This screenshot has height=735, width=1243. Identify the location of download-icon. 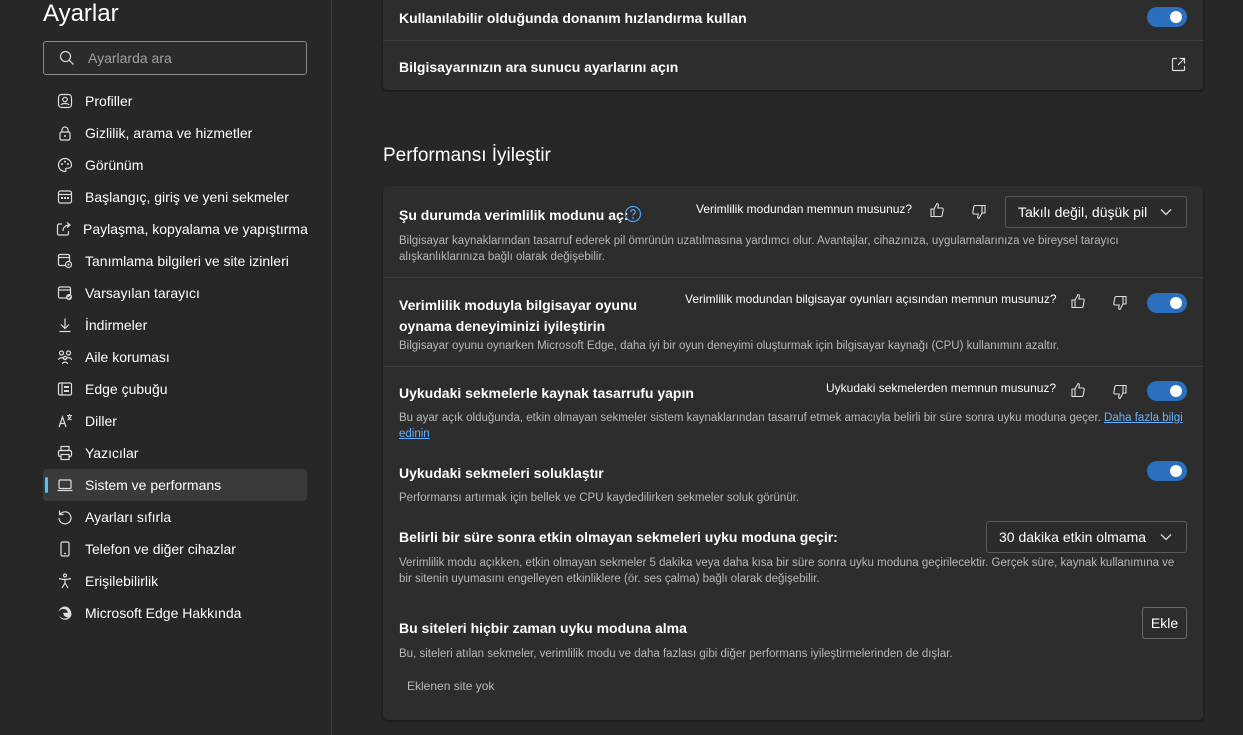
(65, 325).